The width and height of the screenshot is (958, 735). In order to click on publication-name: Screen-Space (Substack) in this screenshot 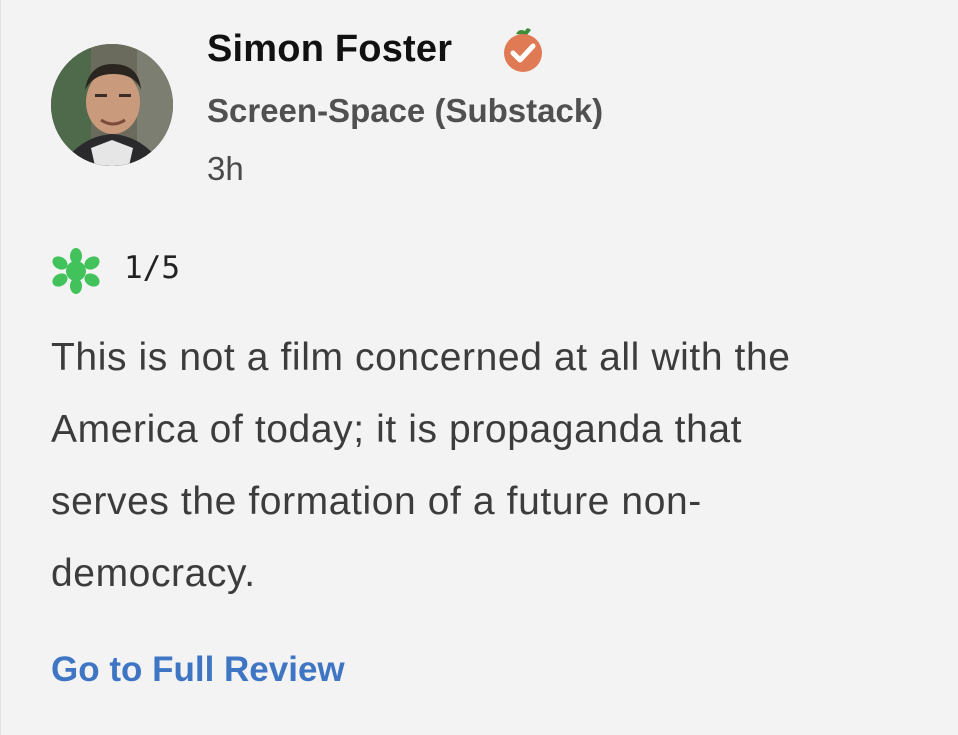, I will do `click(405, 111)`.